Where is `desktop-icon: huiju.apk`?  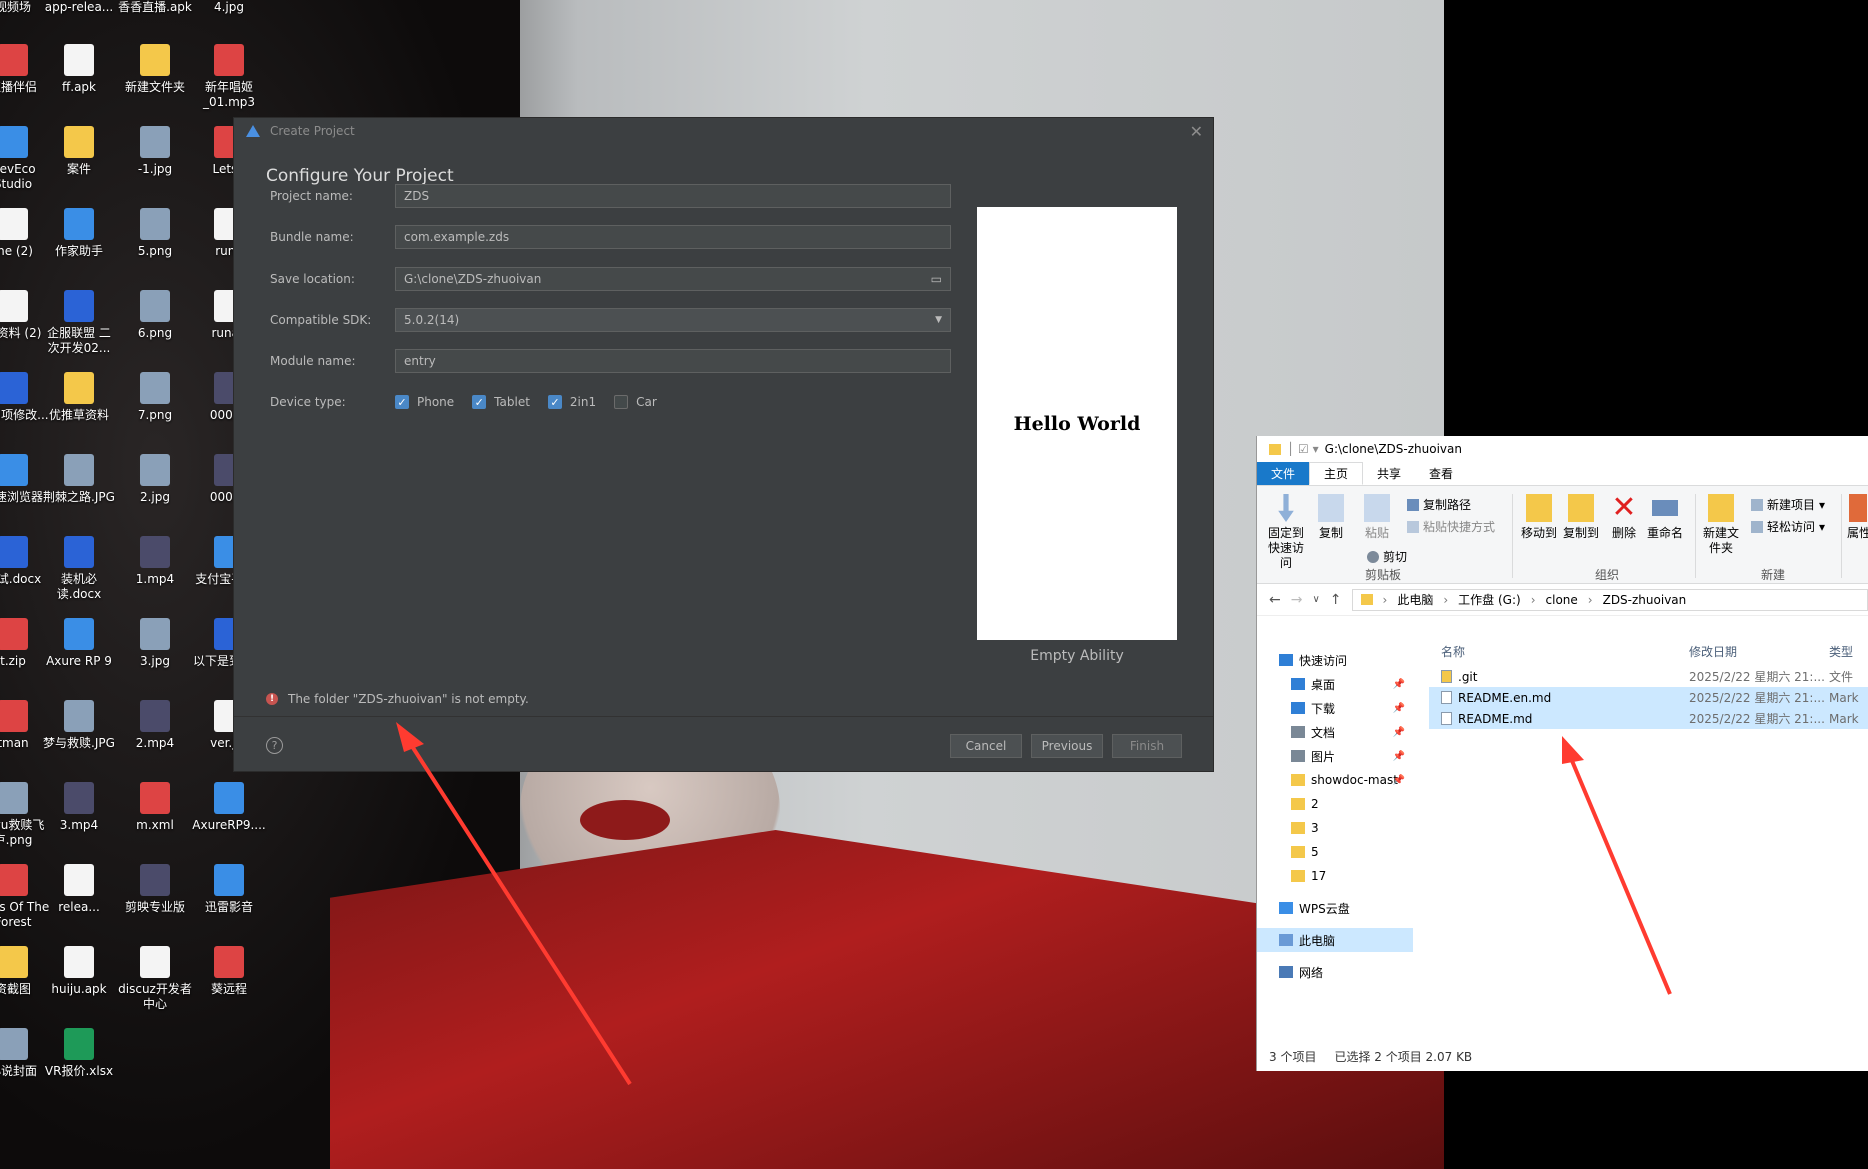
desktop-icon: huiju.apk is located at coordinates (79, 971).